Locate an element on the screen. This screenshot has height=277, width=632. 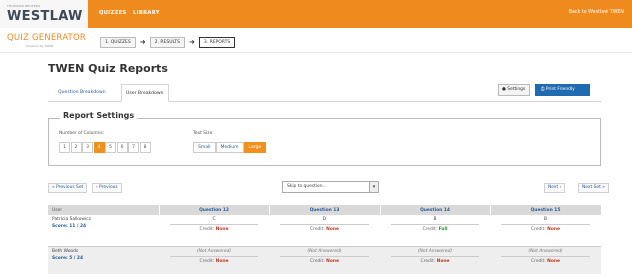
previous-button: ‹ Previous is located at coordinates (107, 188).